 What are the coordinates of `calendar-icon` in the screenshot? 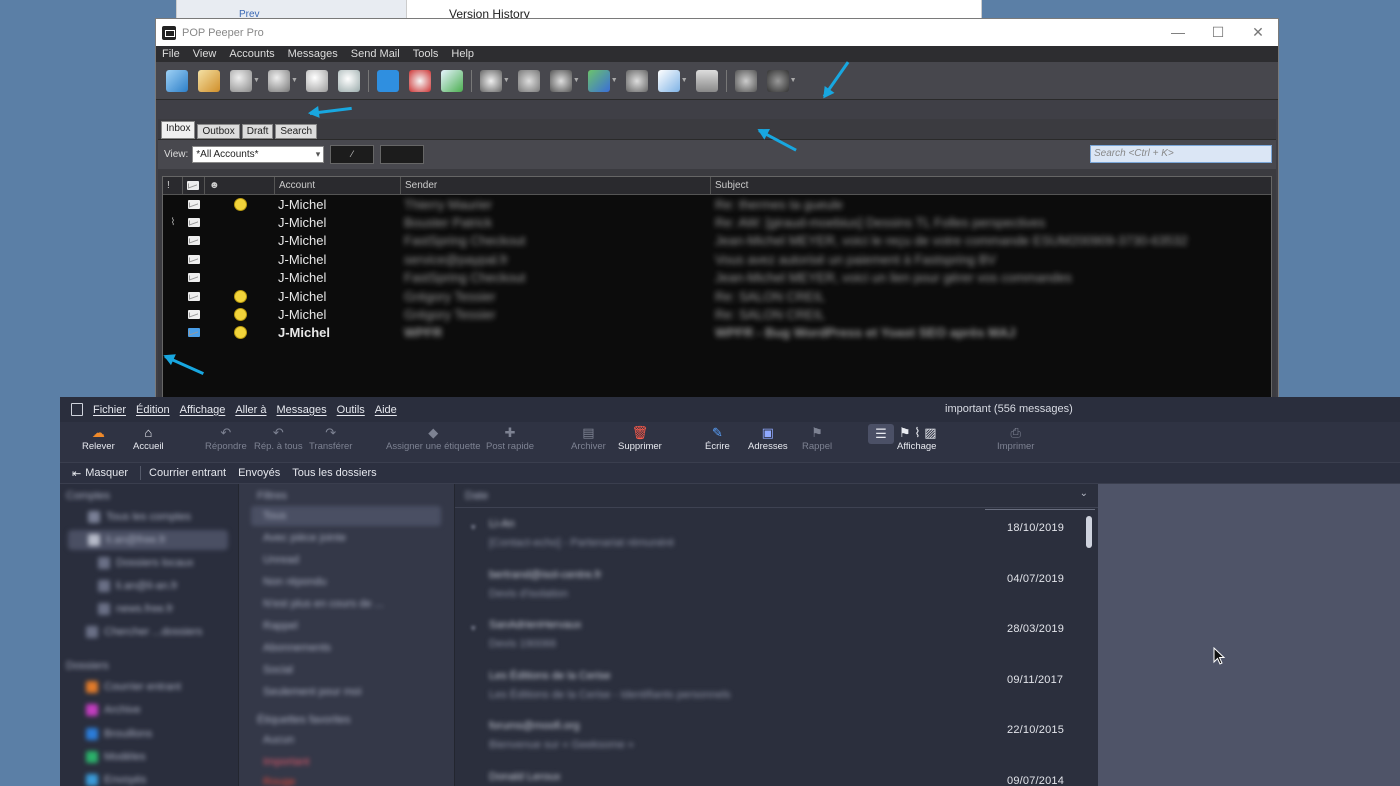 It's located at (668, 80).